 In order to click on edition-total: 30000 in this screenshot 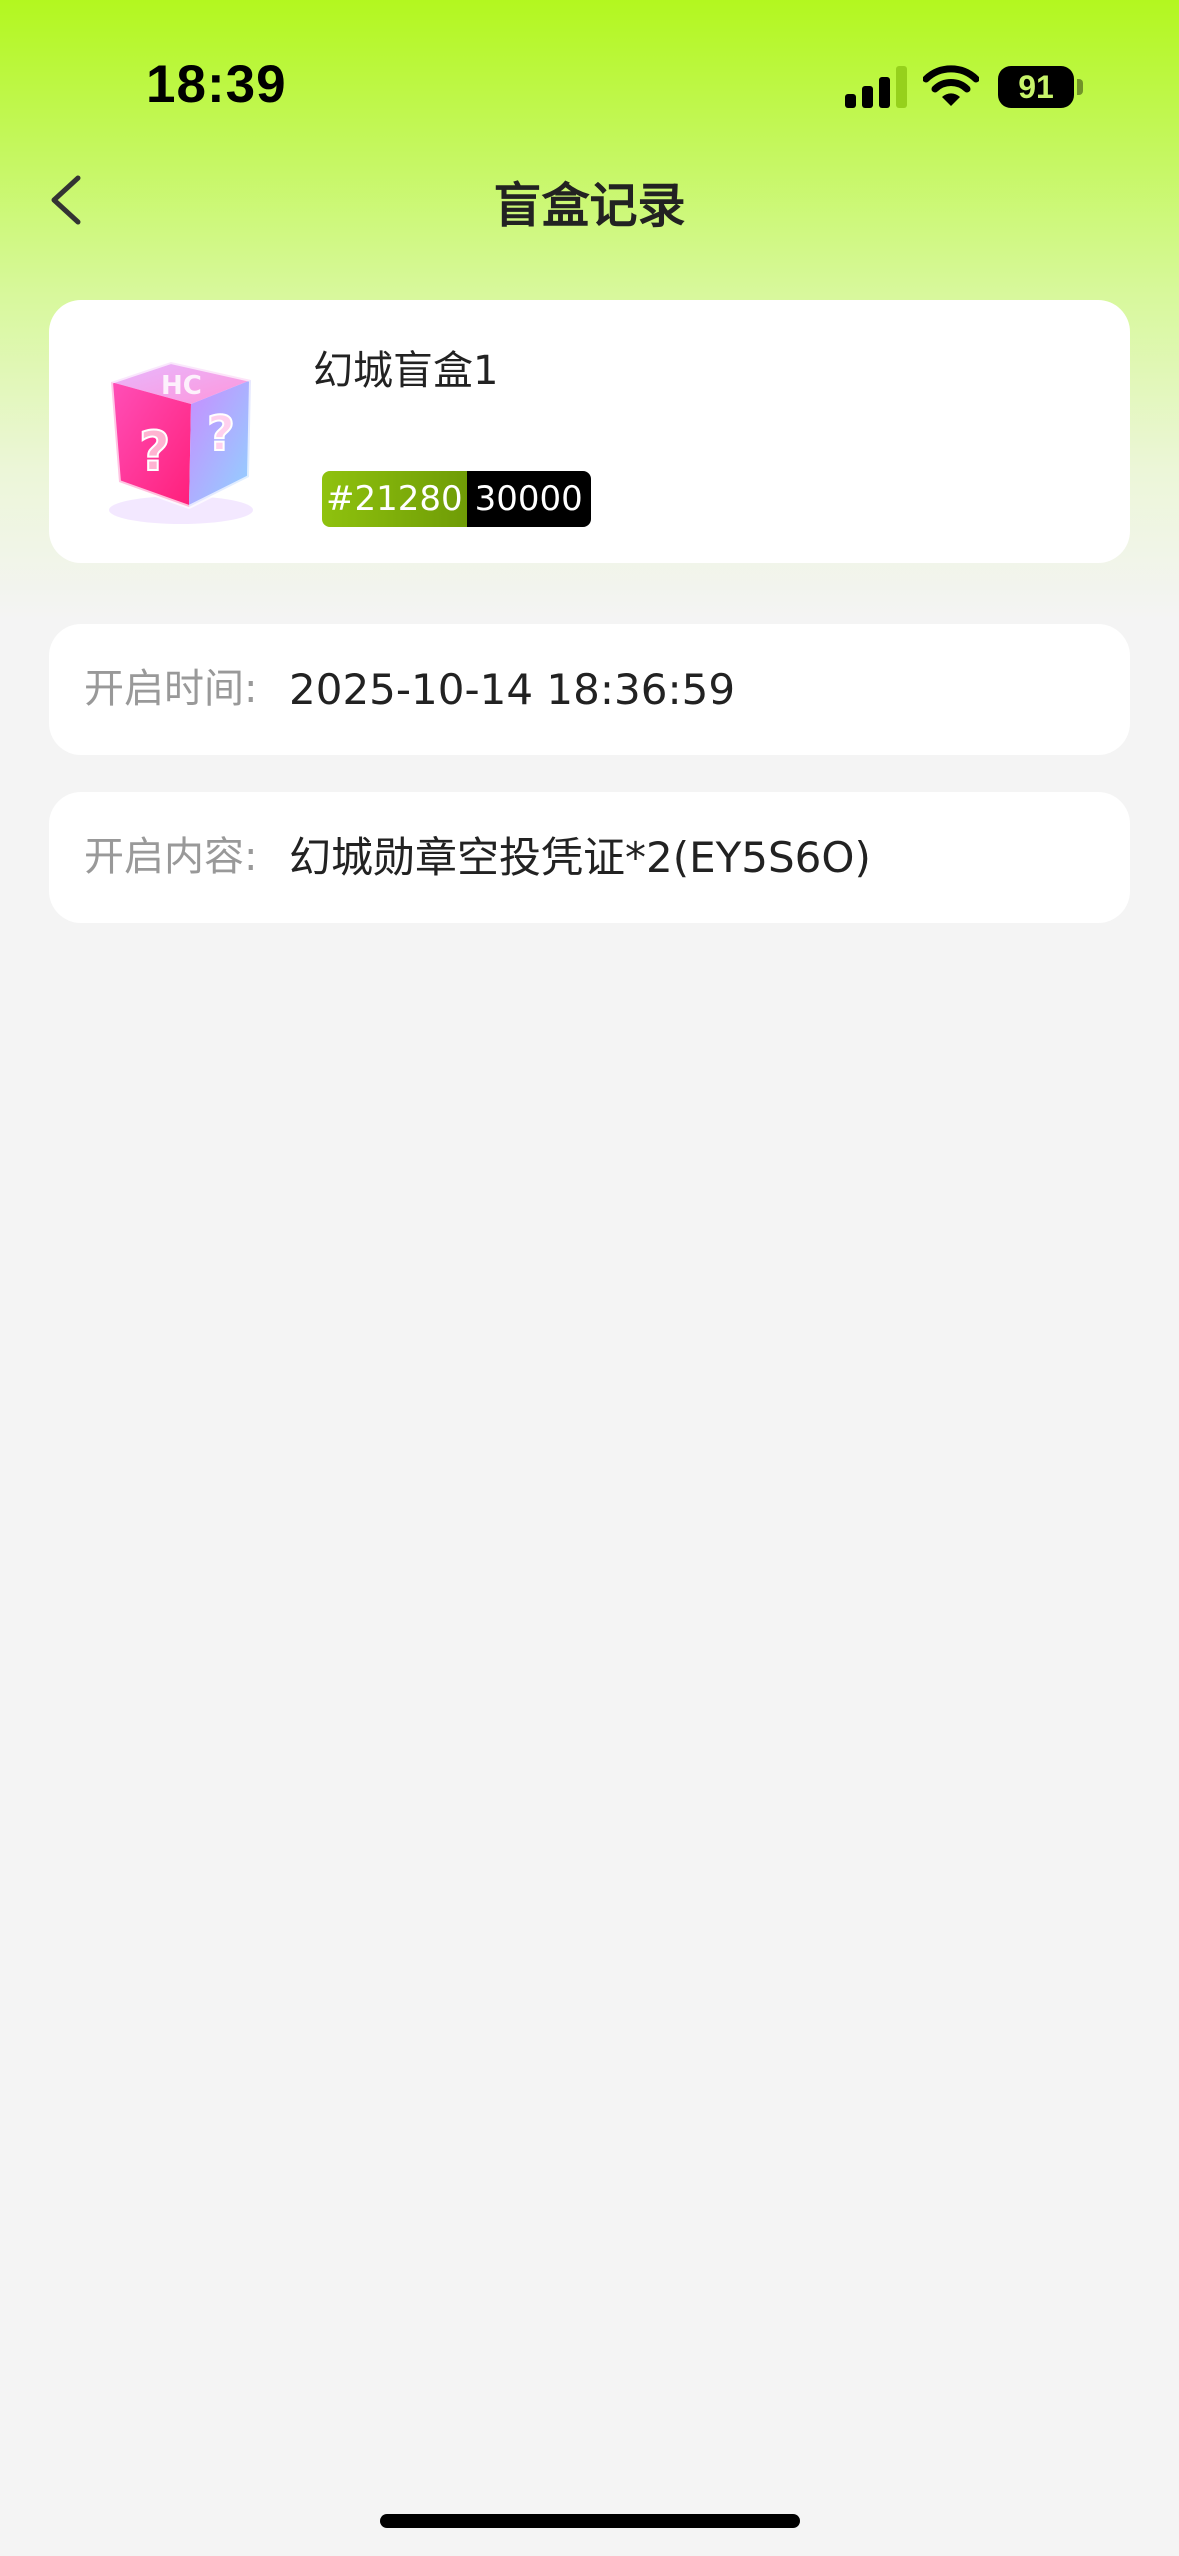, I will do `click(528, 499)`.